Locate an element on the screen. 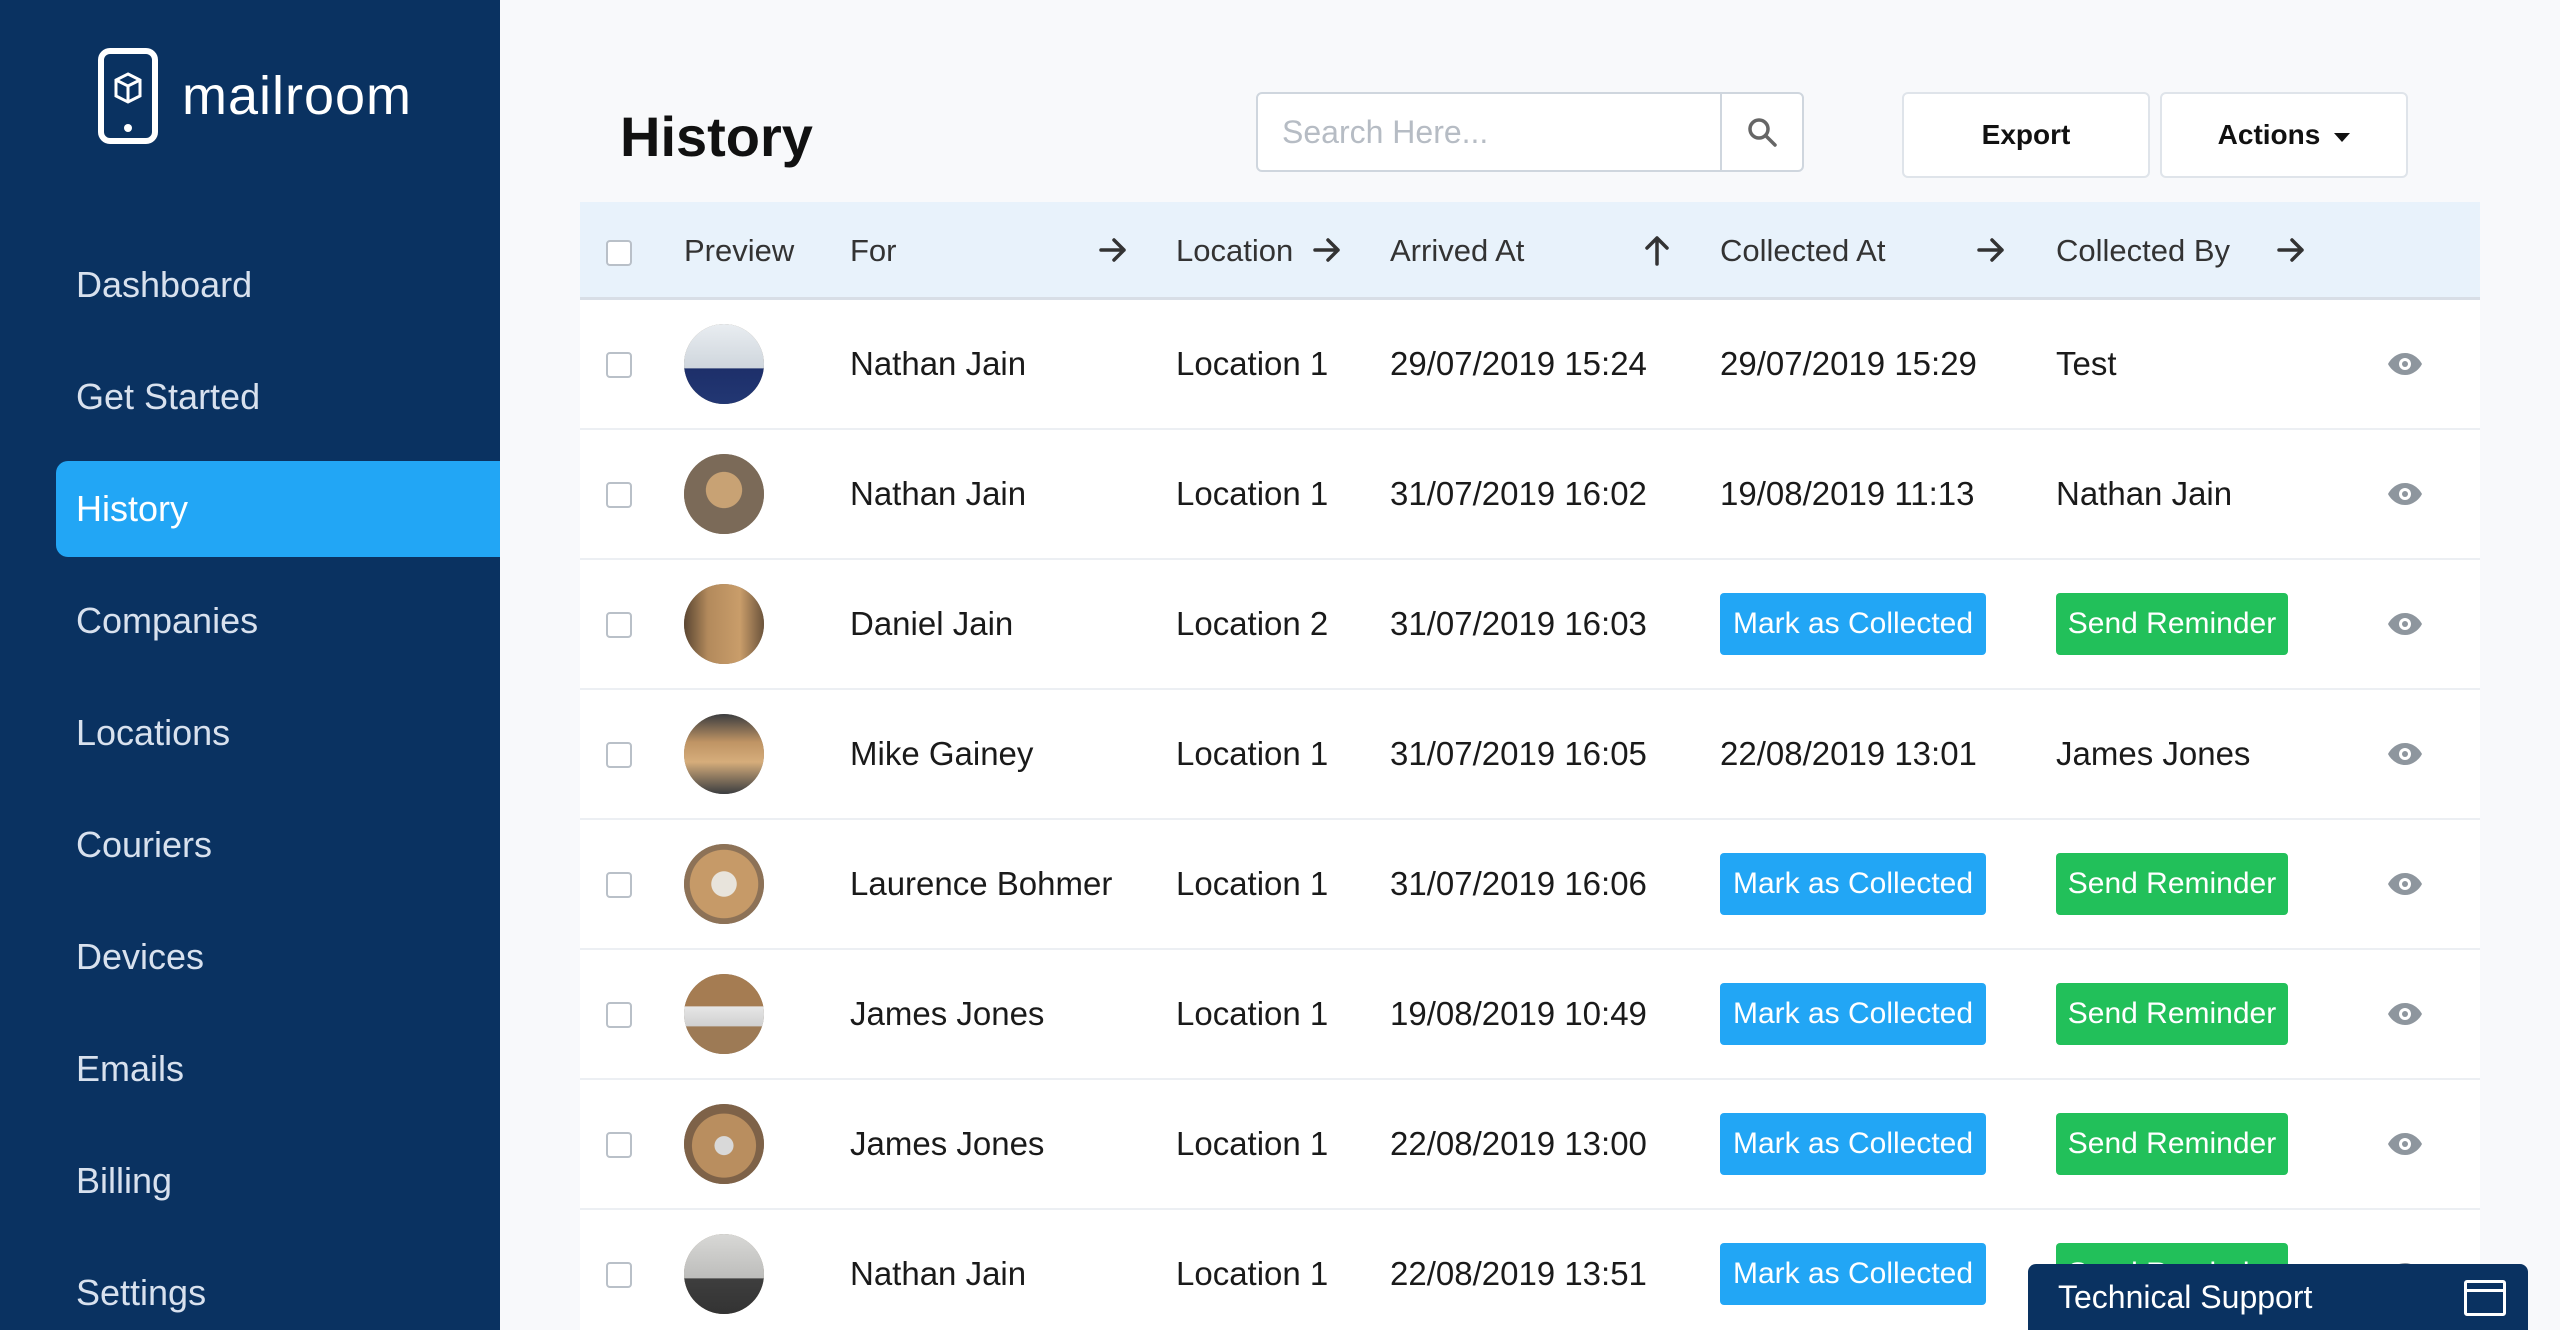  cell-collected-by: James Jones is located at coordinates (2153, 753).